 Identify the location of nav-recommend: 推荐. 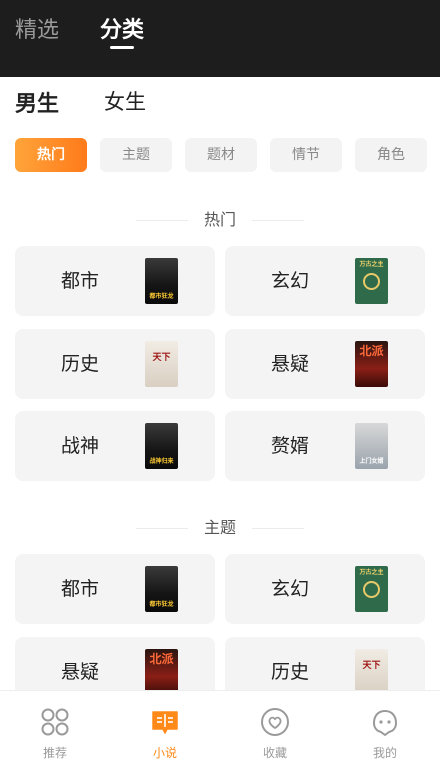
(55, 731).